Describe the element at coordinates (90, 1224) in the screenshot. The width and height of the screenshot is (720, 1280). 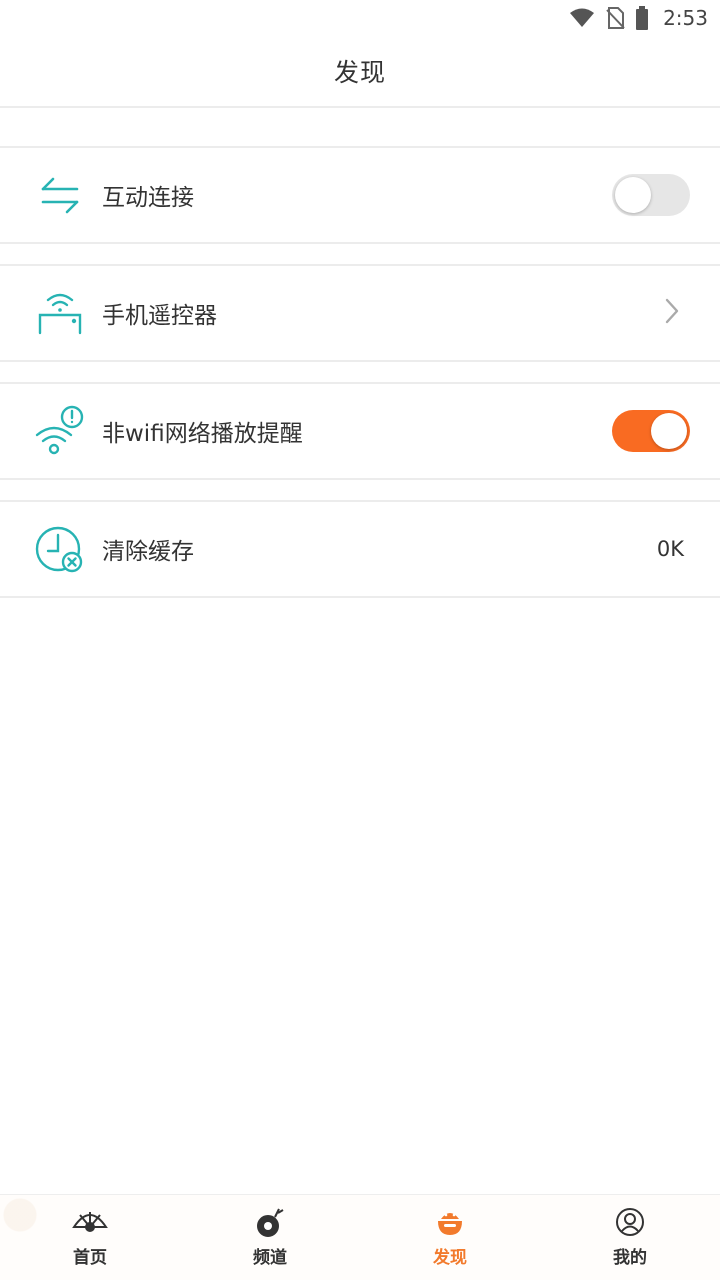
I see `fan-home-icon` at that location.